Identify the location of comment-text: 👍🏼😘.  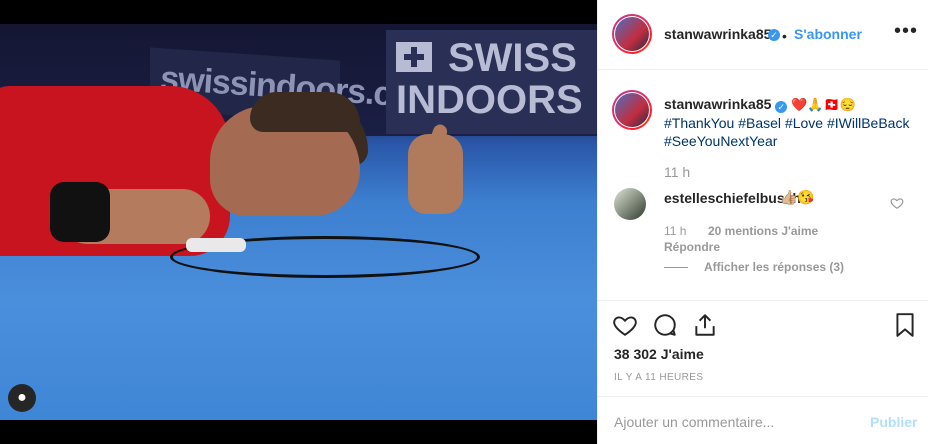
(797, 197).